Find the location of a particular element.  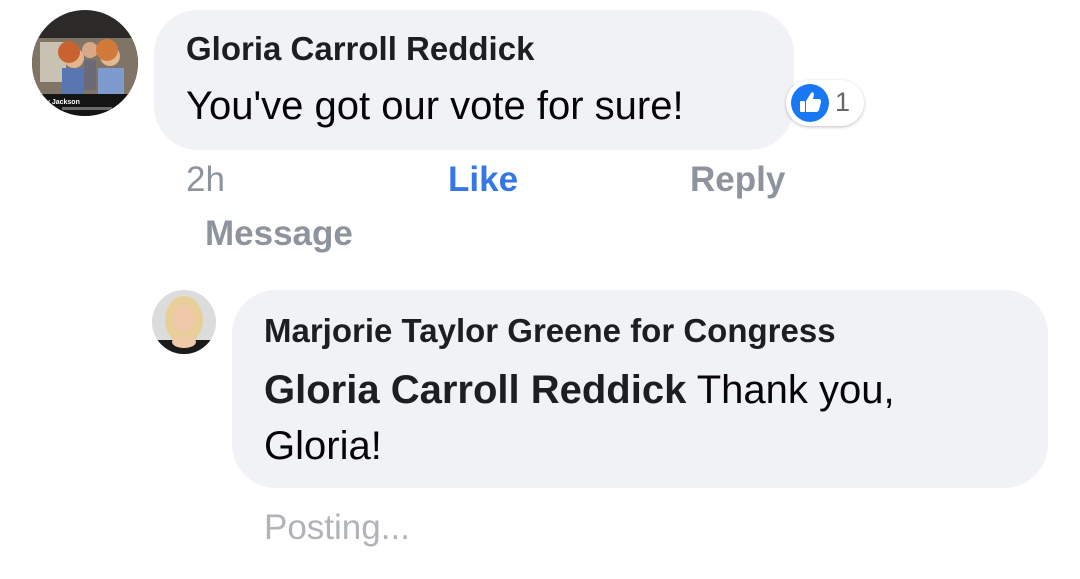

avatar-caption: y Jackson is located at coordinates (63, 102).